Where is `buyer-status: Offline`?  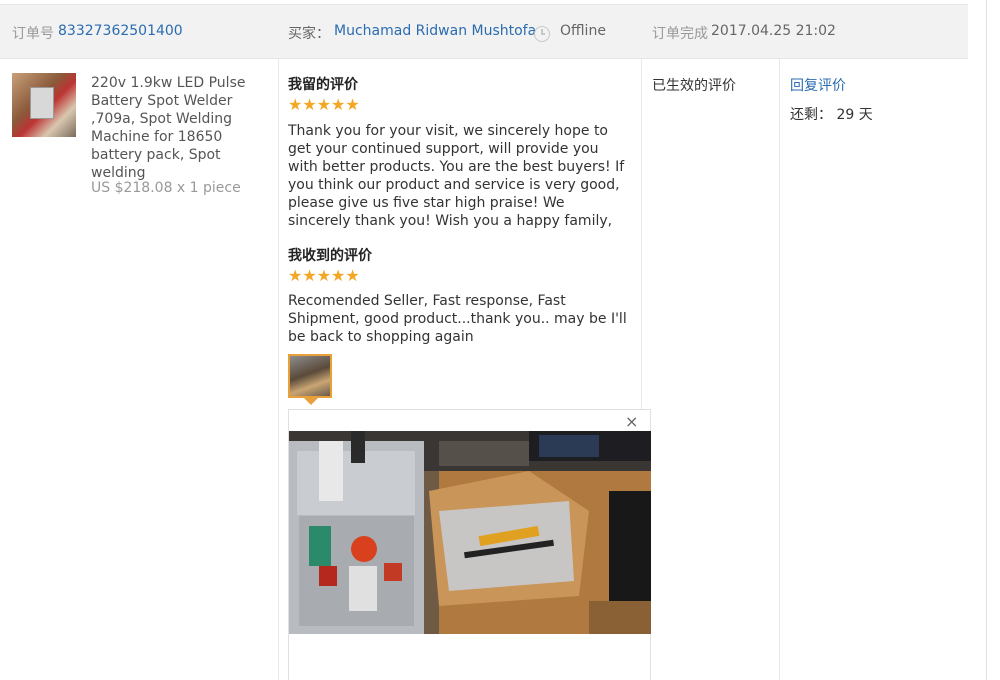
buyer-status: Offline is located at coordinates (583, 31).